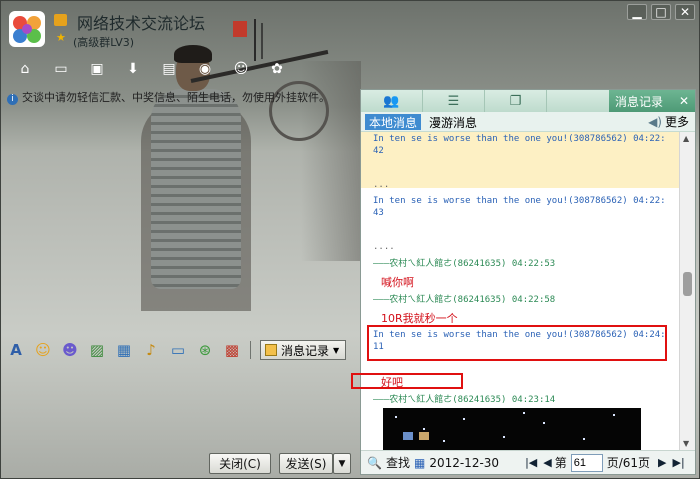 This screenshot has height=479, width=700. Describe the element at coordinates (586, 462) in the screenshot. I see `page-input` at that location.